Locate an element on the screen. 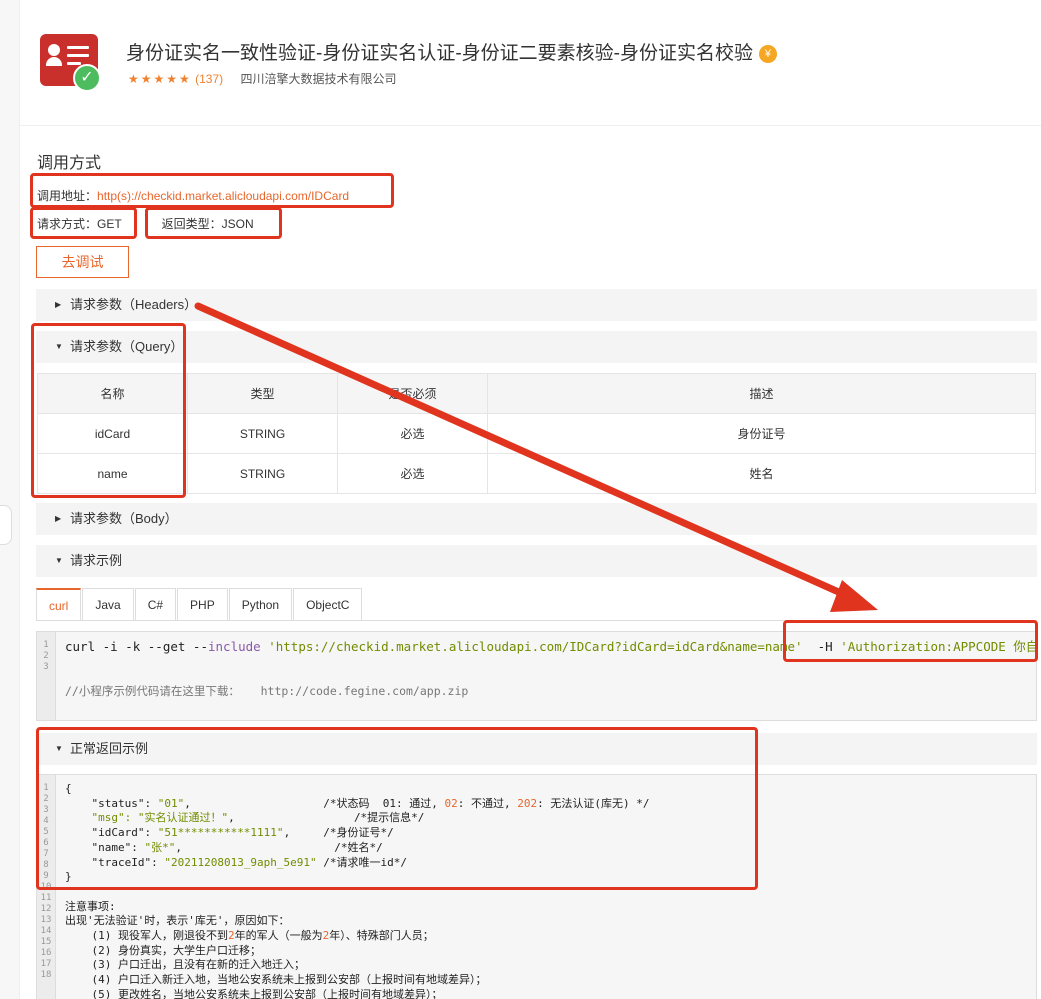  headers-params-label: 请求参数（Headers） is located at coordinates (134, 304).